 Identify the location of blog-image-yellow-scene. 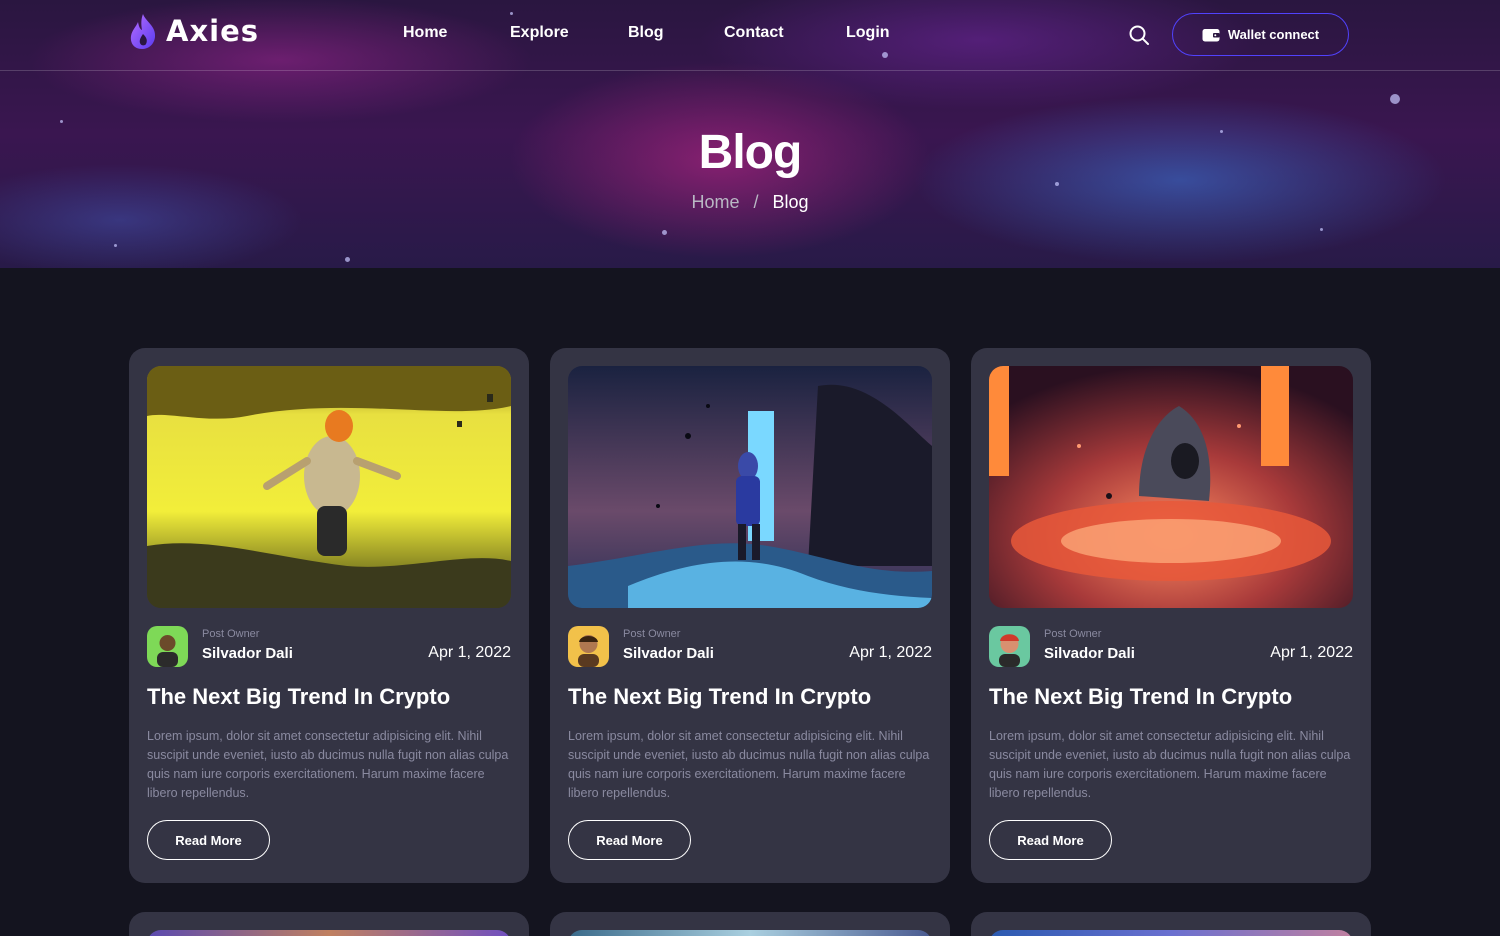
(329, 487).